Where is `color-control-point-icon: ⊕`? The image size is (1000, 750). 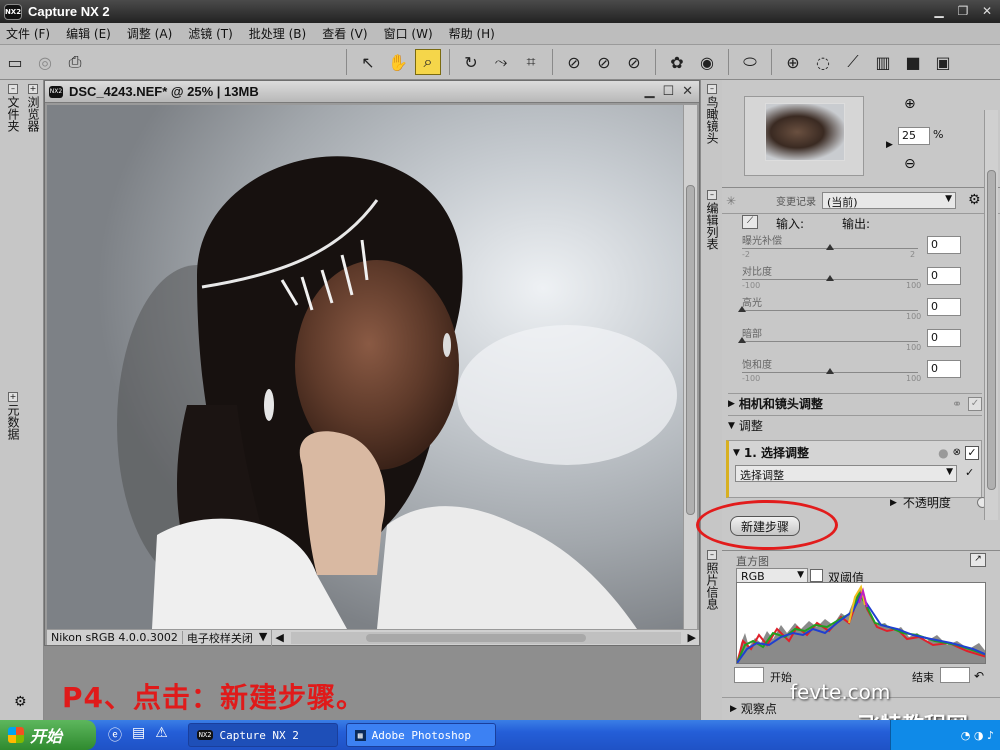
color-control-point-icon: ⊕ is located at coordinates (793, 62).